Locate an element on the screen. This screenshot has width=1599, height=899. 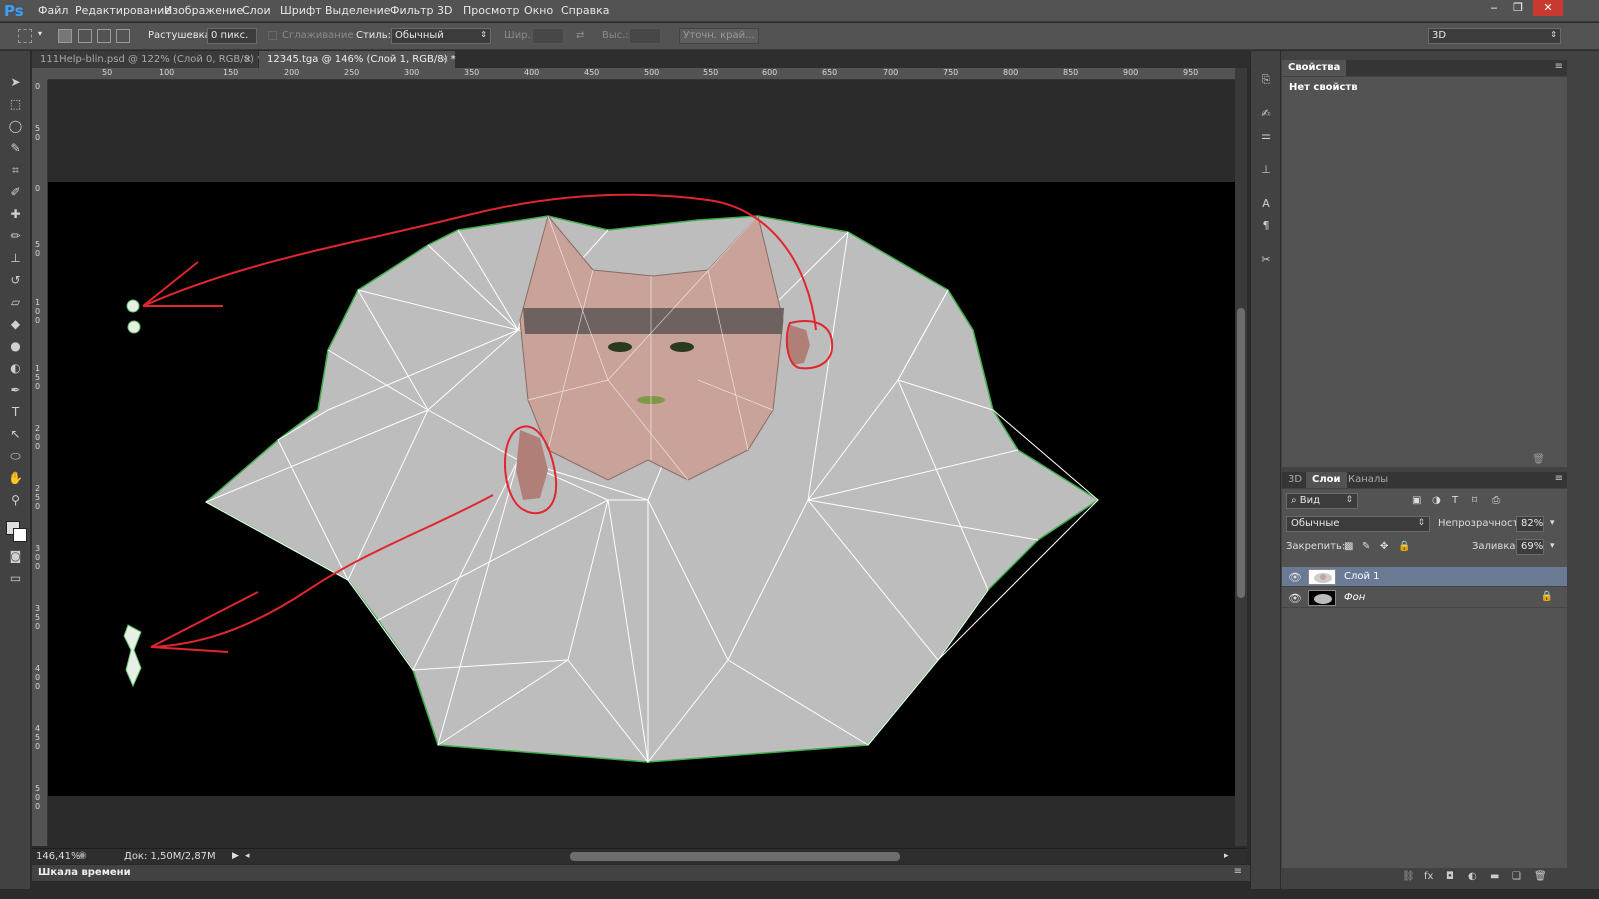
layer-style-icon: fx is located at coordinates (1428, 876).